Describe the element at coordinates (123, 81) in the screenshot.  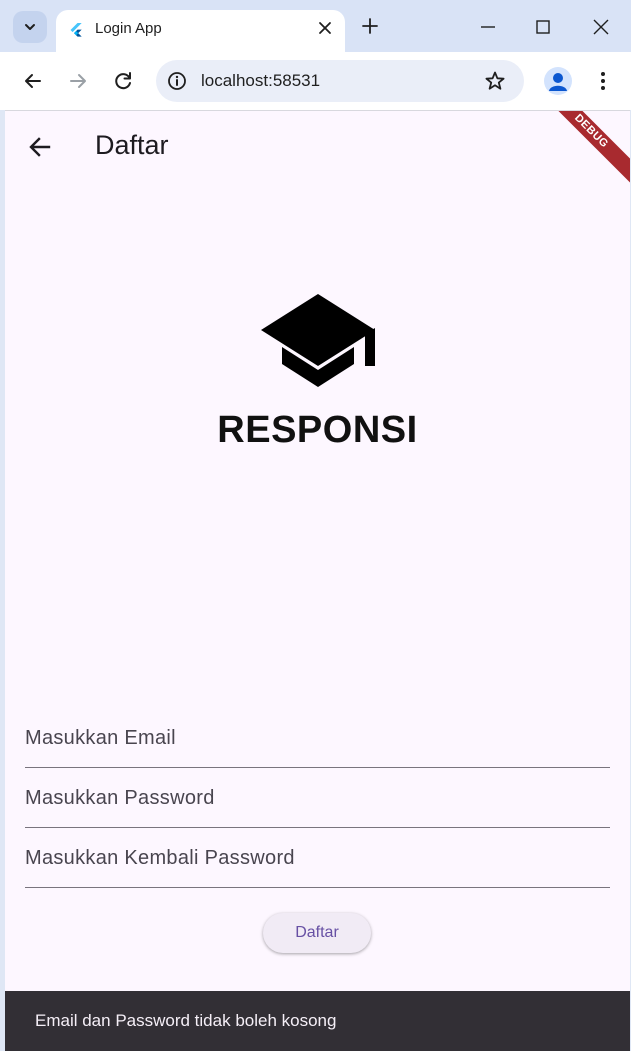
I see `reload-icon` at that location.